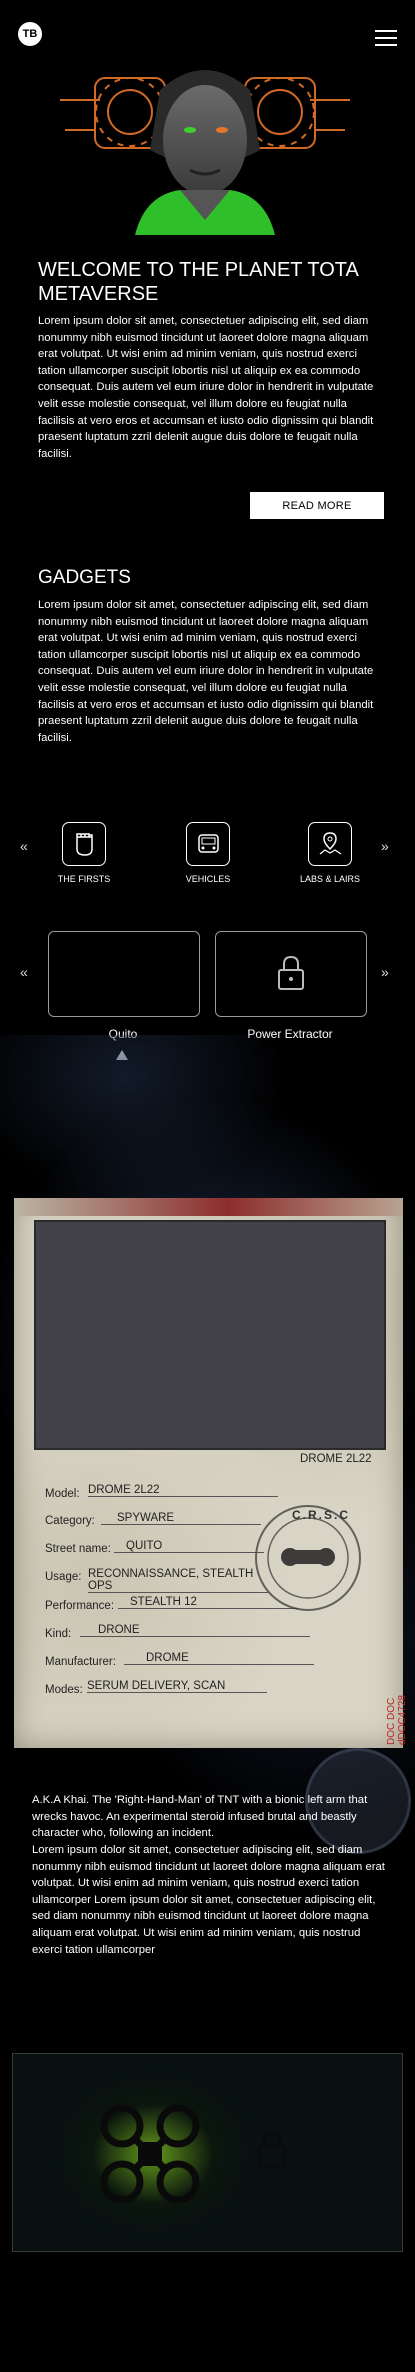  What do you see at coordinates (80, 1606) in the screenshot?
I see `field-performance-key: Performance:` at bounding box center [80, 1606].